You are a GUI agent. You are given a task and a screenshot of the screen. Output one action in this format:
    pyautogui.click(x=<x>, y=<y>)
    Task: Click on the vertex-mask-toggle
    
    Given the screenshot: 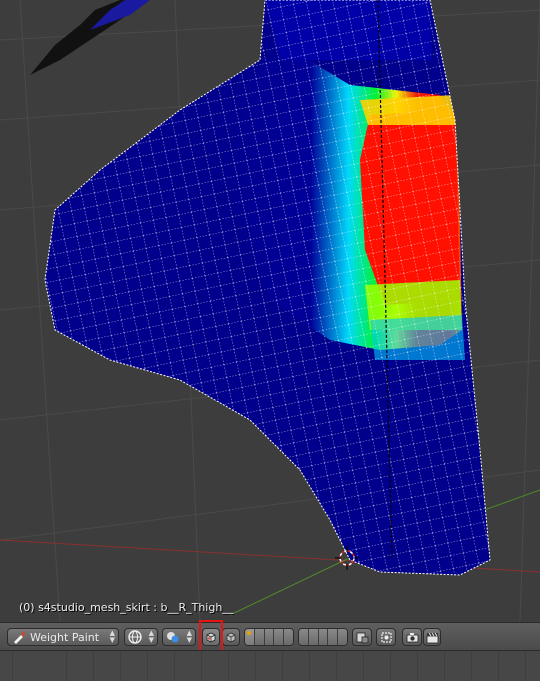 What is the action you would take?
    pyautogui.click(x=231, y=637)
    